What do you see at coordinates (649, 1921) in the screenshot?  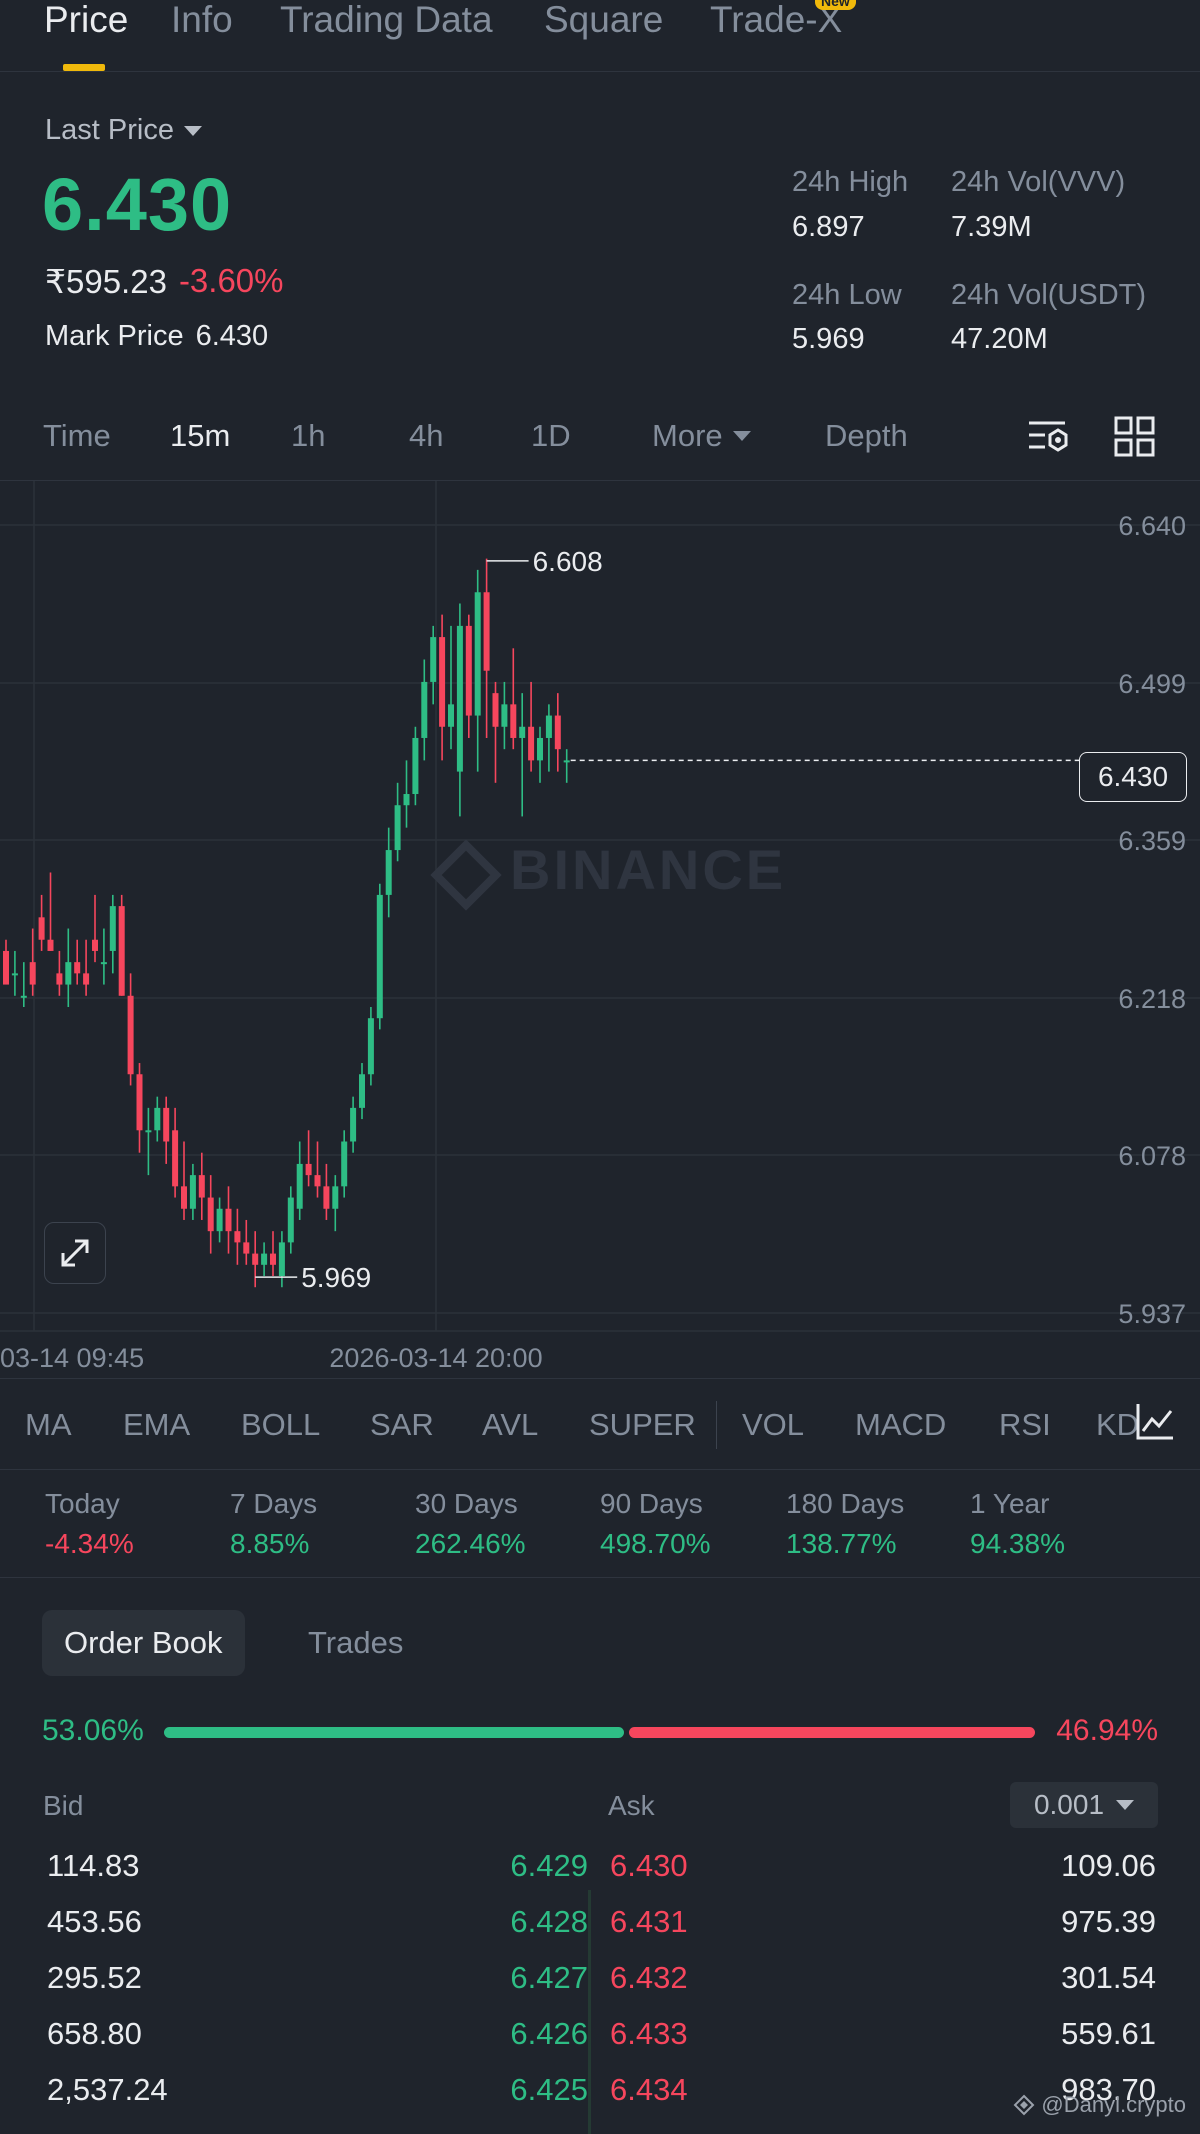 I see `ask-price: 6.431` at bounding box center [649, 1921].